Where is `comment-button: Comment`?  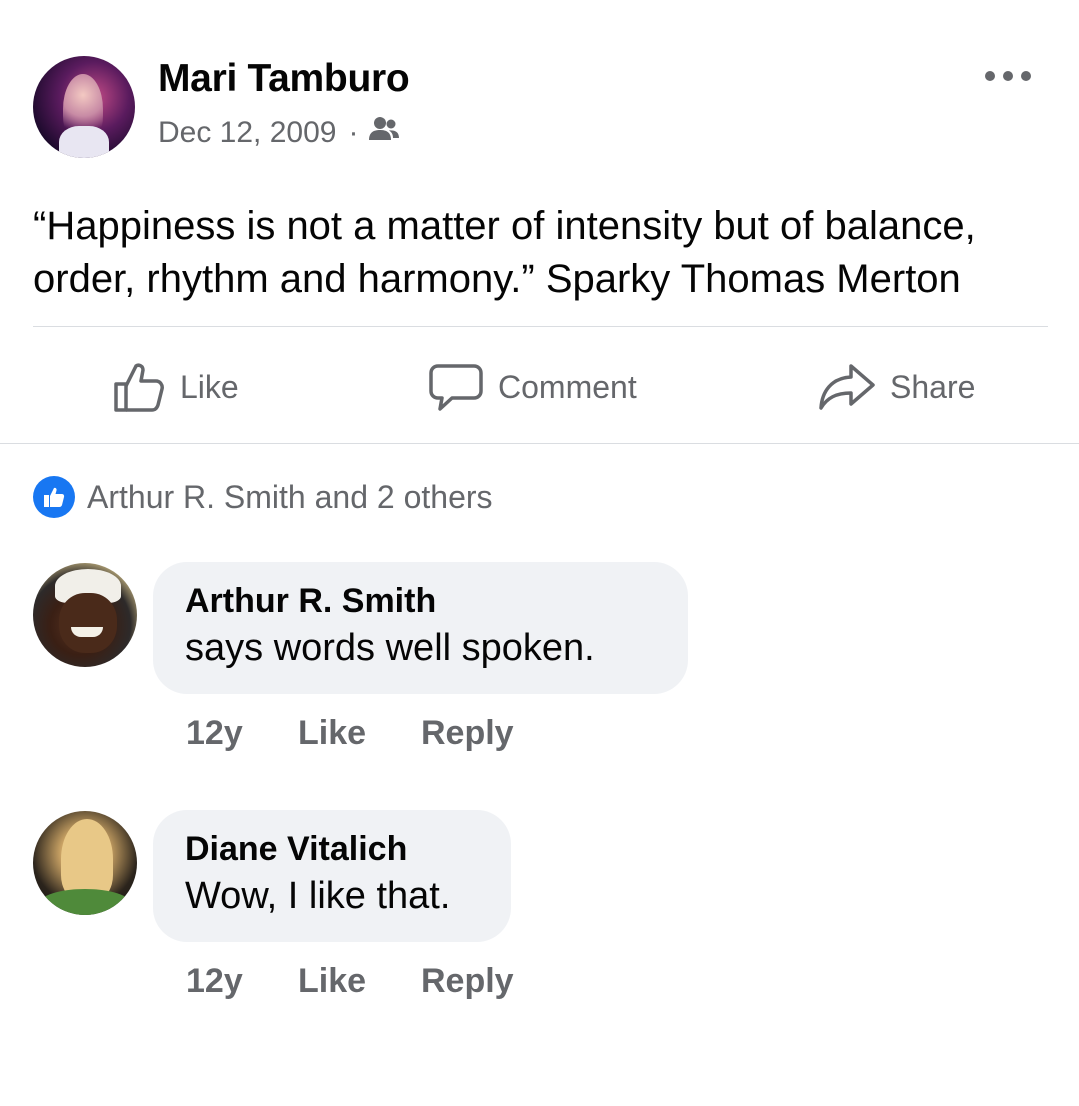 comment-button: Comment is located at coordinates (532, 387).